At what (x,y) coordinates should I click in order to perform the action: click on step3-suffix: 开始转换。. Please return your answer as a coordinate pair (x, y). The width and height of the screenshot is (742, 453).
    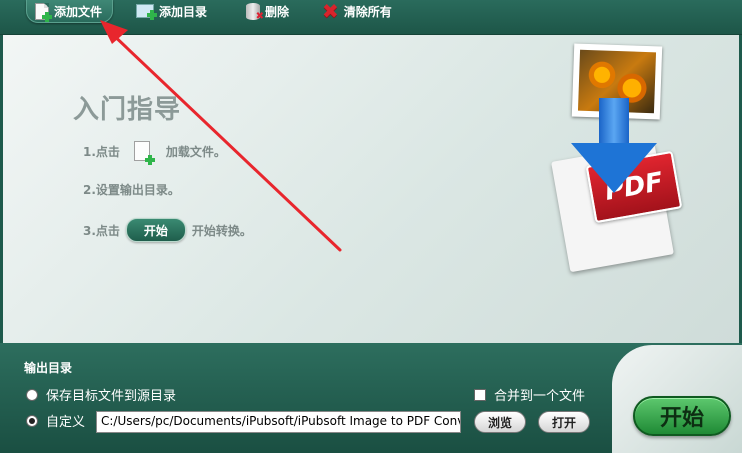
    Looking at the image, I should click on (221, 230).